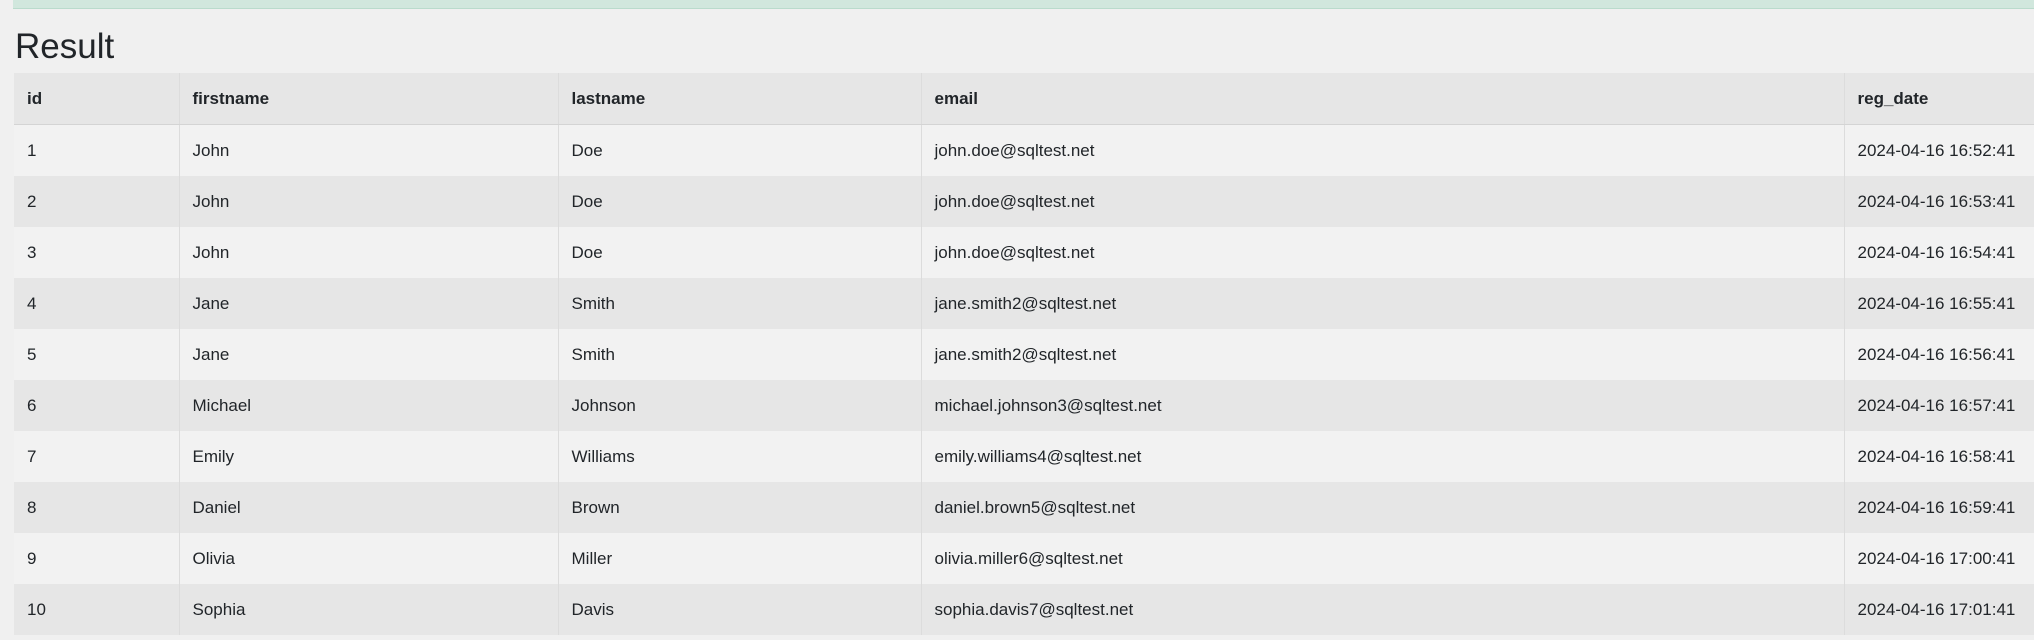 The image size is (2034, 640). Describe the element at coordinates (739, 99) in the screenshot. I see `column-header-lastname: lastname` at that location.